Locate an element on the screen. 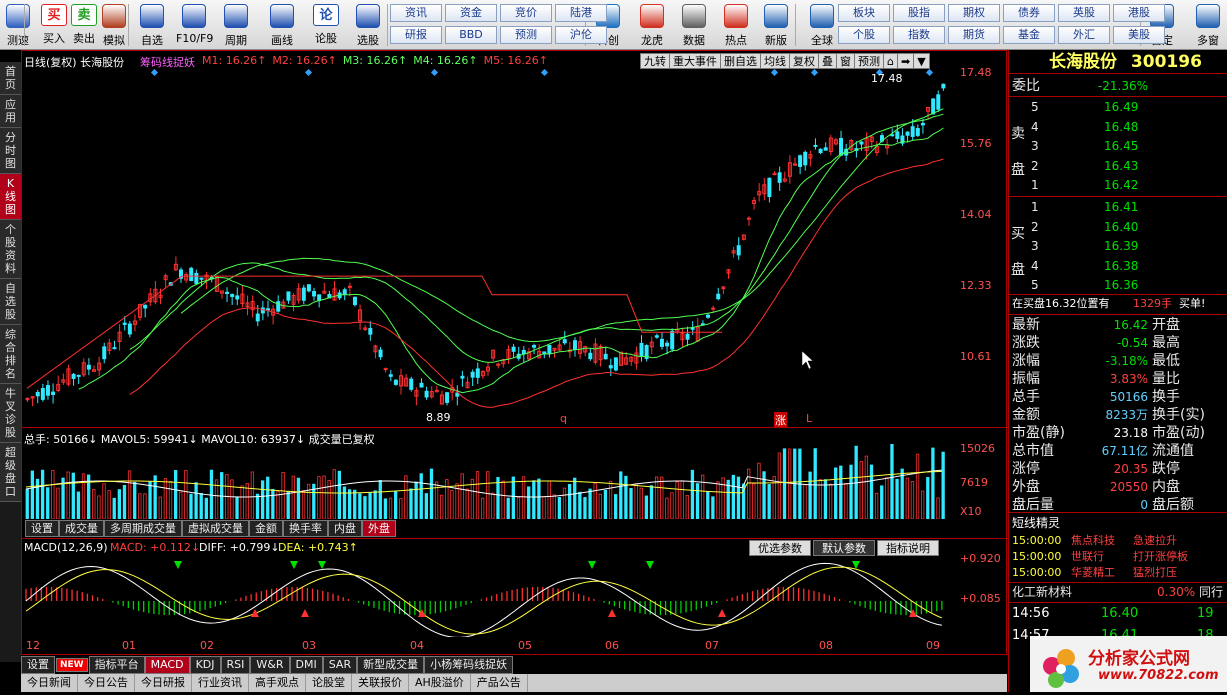  kline-button: 复权 is located at coordinates (804, 61).